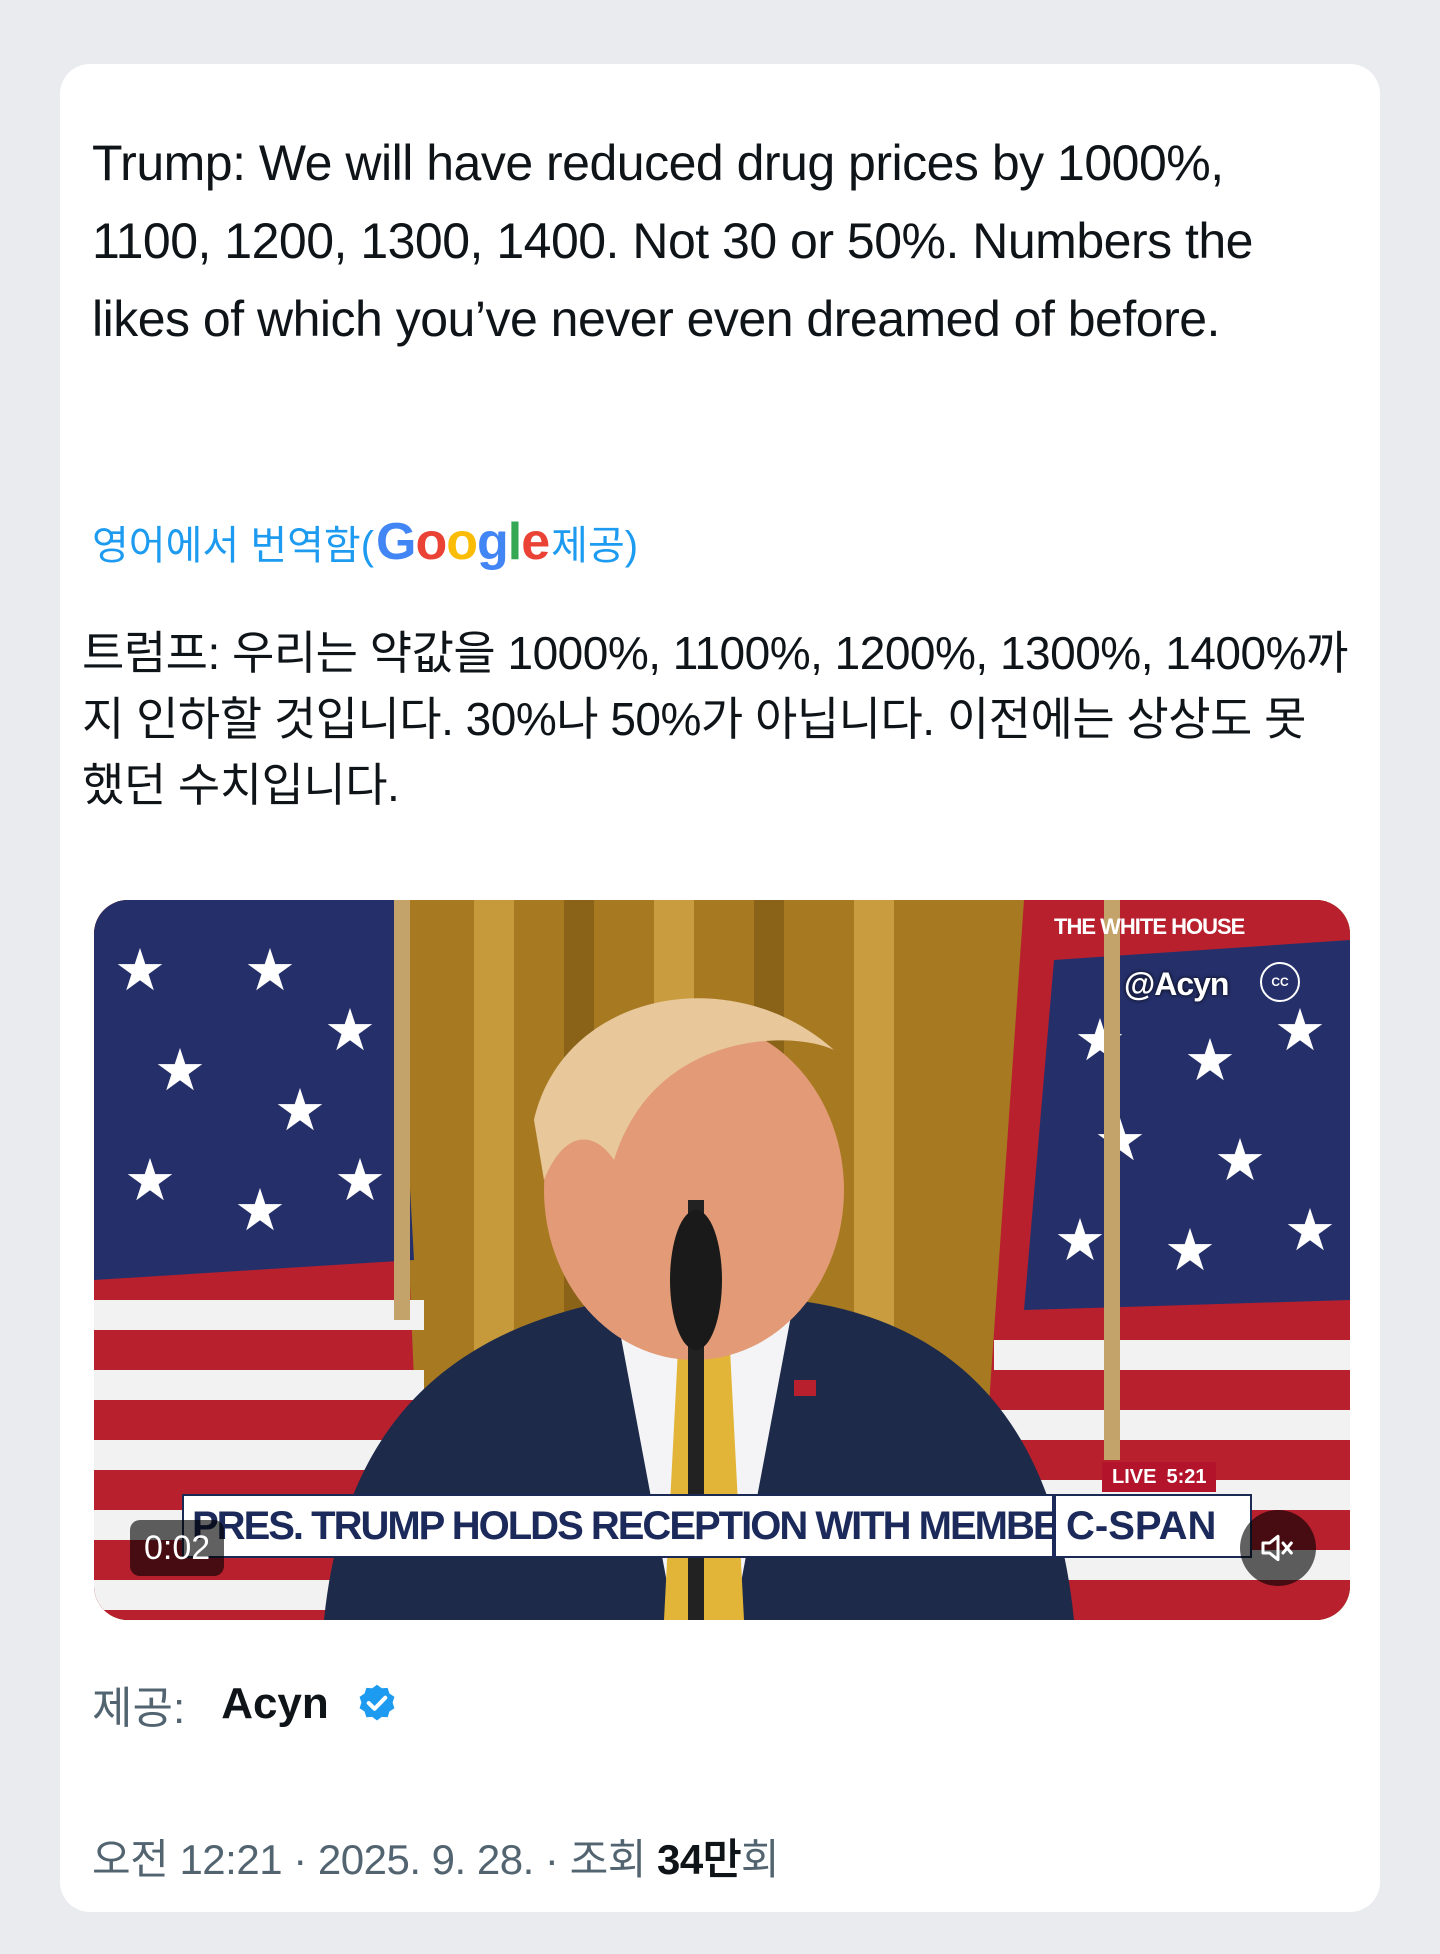  What do you see at coordinates (1176, 984) in the screenshot?
I see `handle-overlay: @Acyn` at bounding box center [1176, 984].